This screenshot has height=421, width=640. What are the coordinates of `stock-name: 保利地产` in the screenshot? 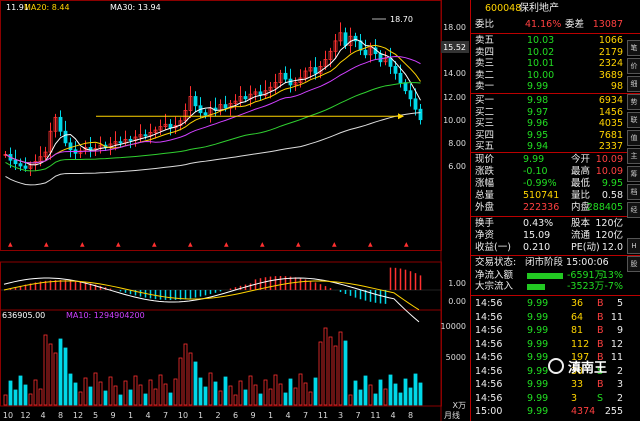 It's located at (539, 8).